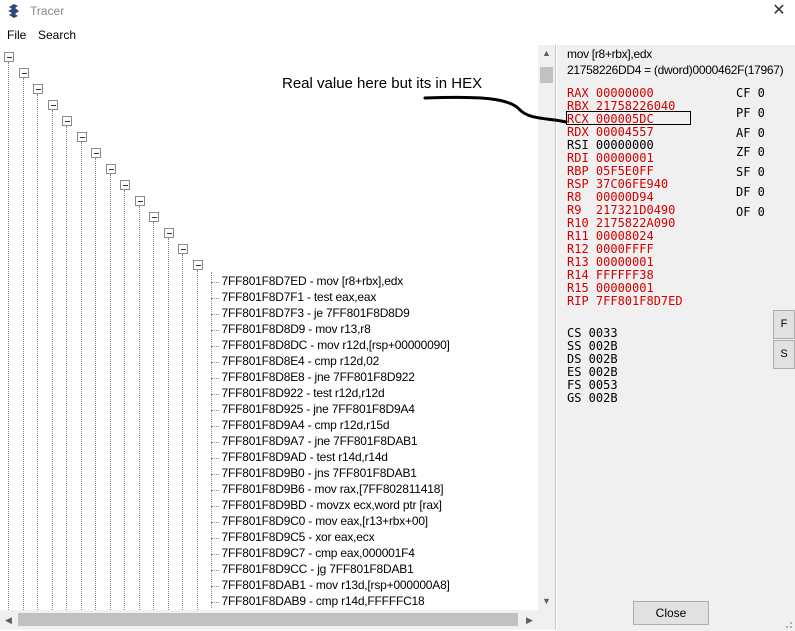 Image resolution: width=795 pixels, height=631 pixels. I want to click on vertical-scroll-thumb, so click(546, 75).